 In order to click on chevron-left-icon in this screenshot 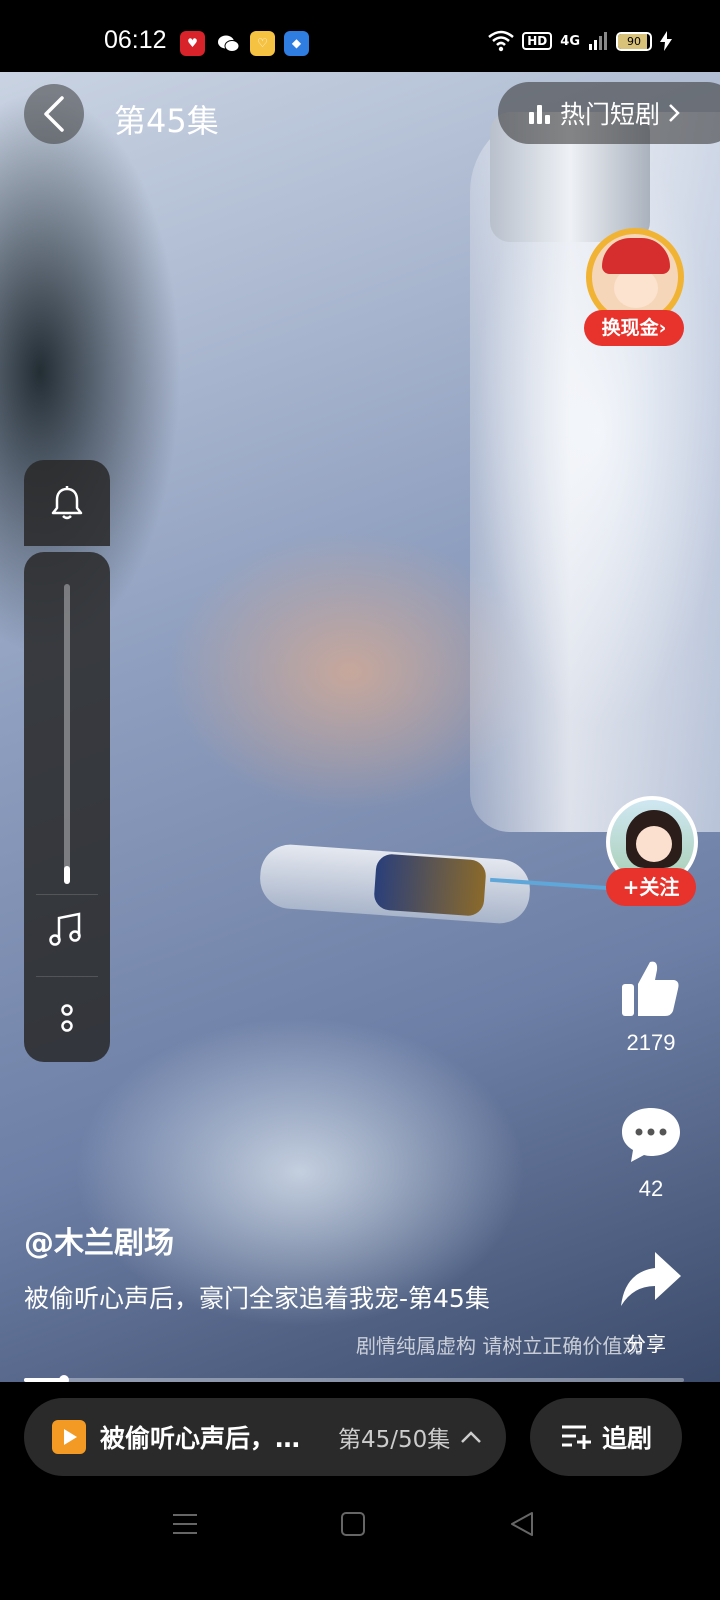, I will do `click(54, 114)`.